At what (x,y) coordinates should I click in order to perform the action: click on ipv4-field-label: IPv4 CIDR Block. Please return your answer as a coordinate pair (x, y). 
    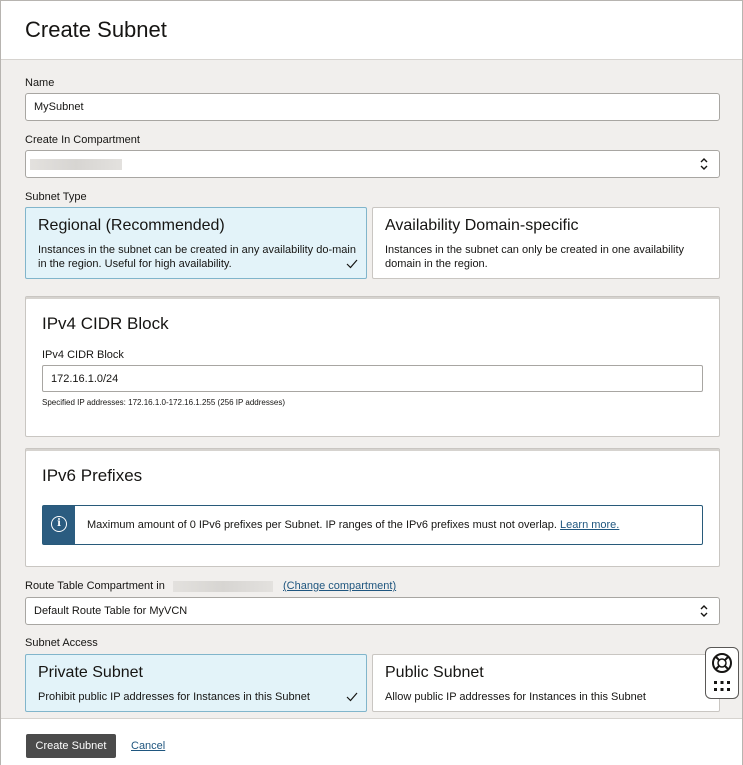
    Looking at the image, I should click on (83, 355).